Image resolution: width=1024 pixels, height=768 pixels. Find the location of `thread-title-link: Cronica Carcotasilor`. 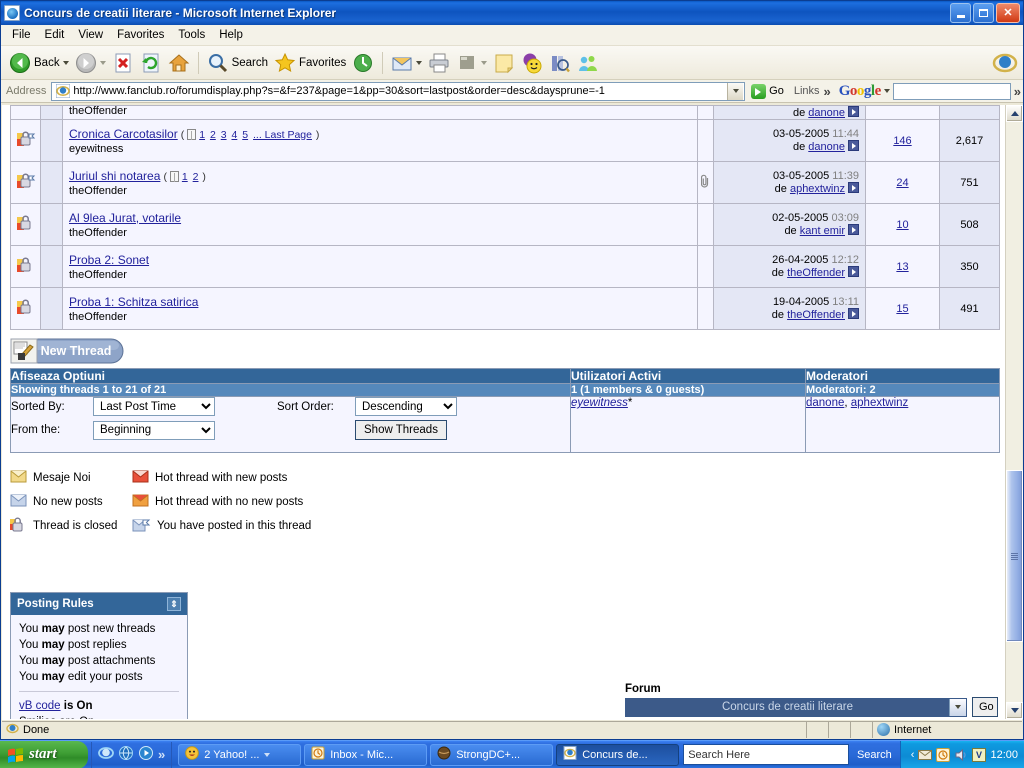

thread-title-link: Cronica Carcotasilor is located at coordinates (123, 134).